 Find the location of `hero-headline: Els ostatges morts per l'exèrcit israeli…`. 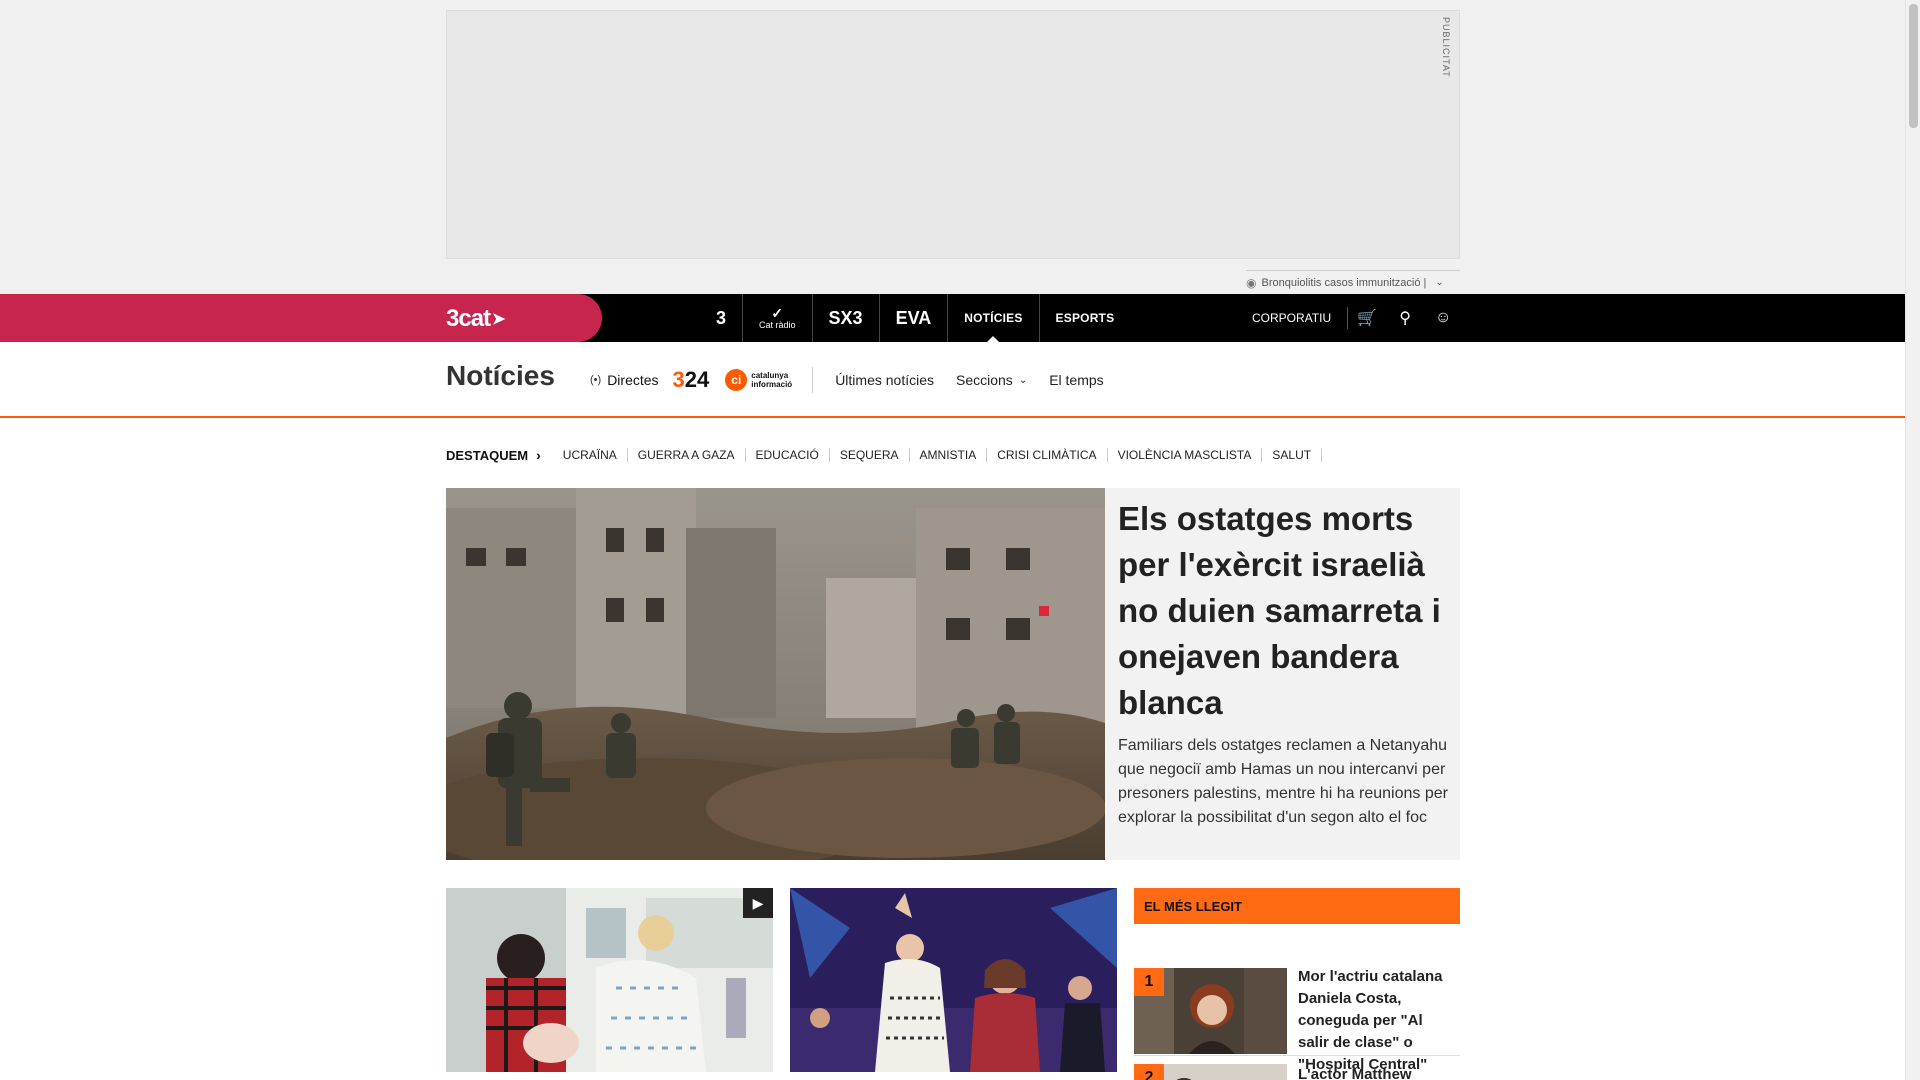

hero-headline: Els ostatges morts per l'exèrcit israeli… is located at coordinates (1283, 611).